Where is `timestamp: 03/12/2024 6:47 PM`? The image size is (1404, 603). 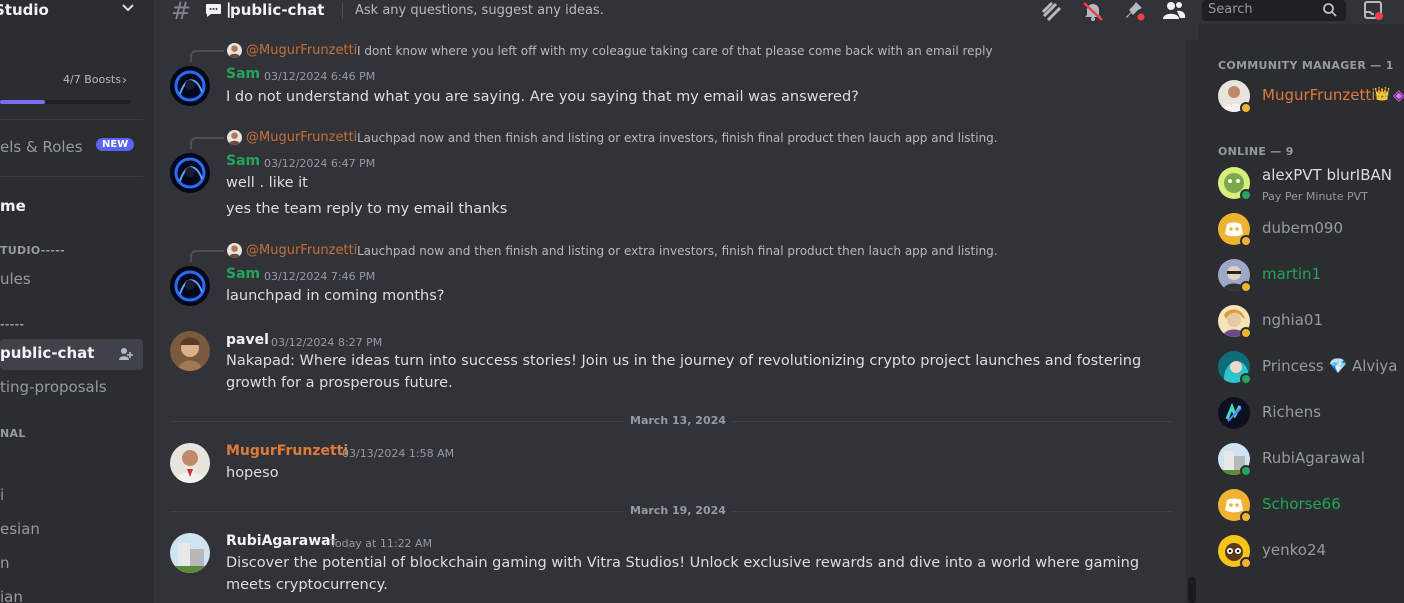
timestamp: 03/12/2024 6:47 PM is located at coordinates (320, 163).